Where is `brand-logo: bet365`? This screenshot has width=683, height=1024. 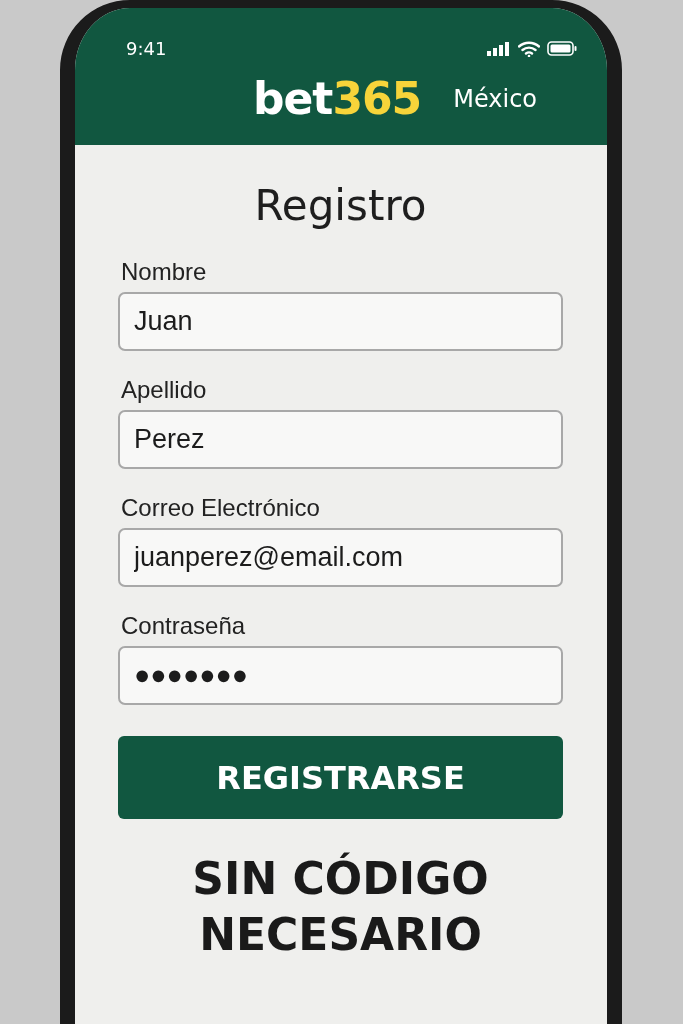
brand-logo: bet365 is located at coordinates (337, 98).